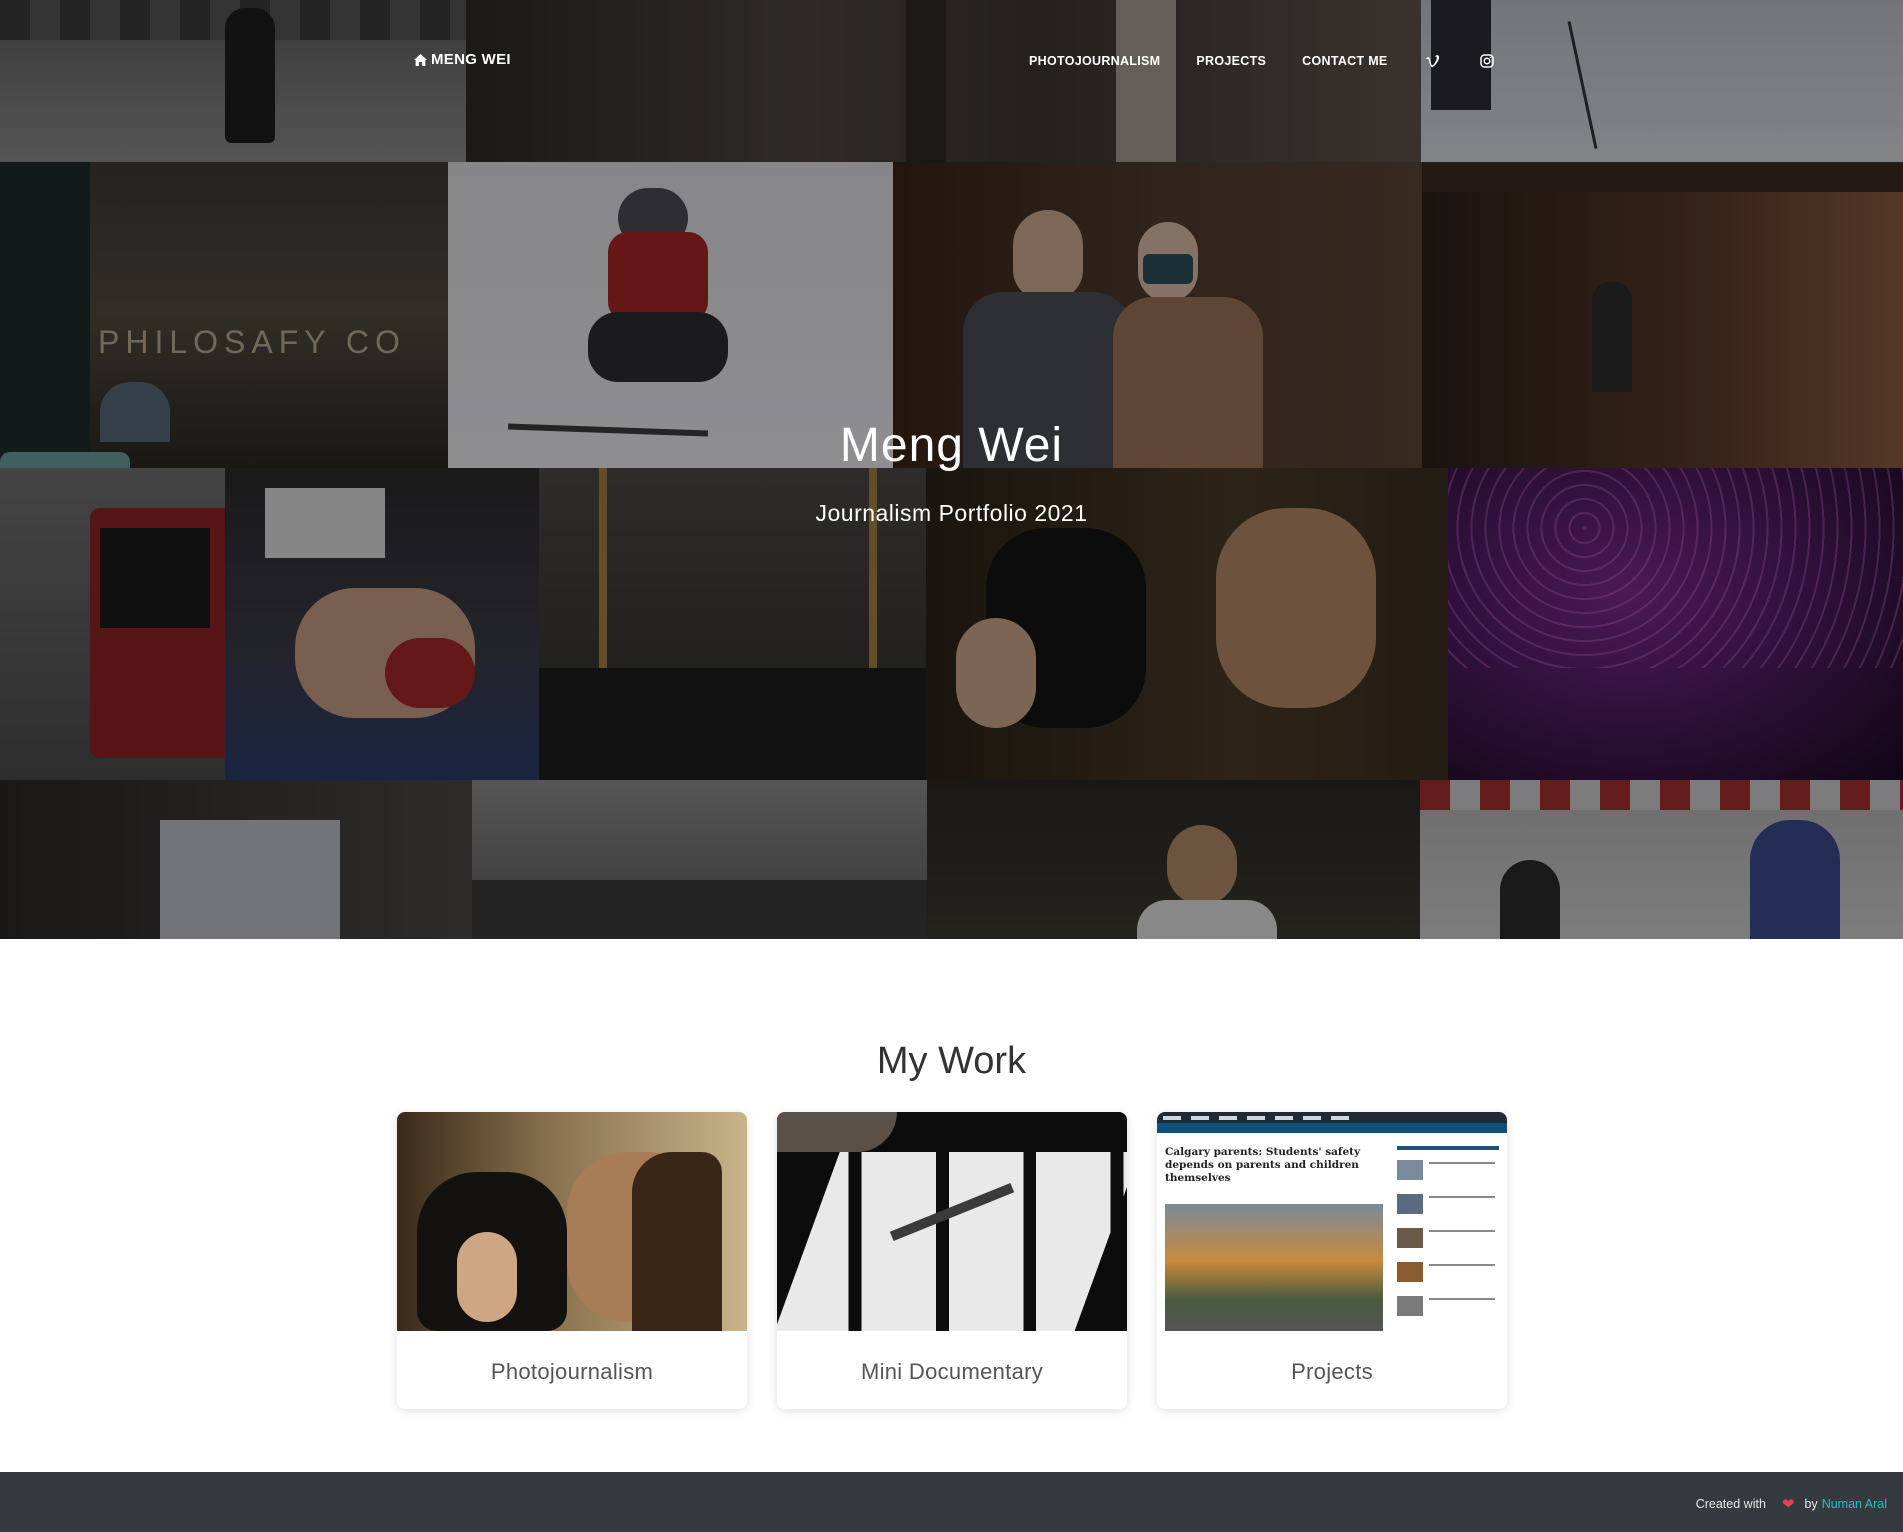 Image resolution: width=1903 pixels, height=1532 pixels. I want to click on heart-icon: ❤, so click(1788, 1504).